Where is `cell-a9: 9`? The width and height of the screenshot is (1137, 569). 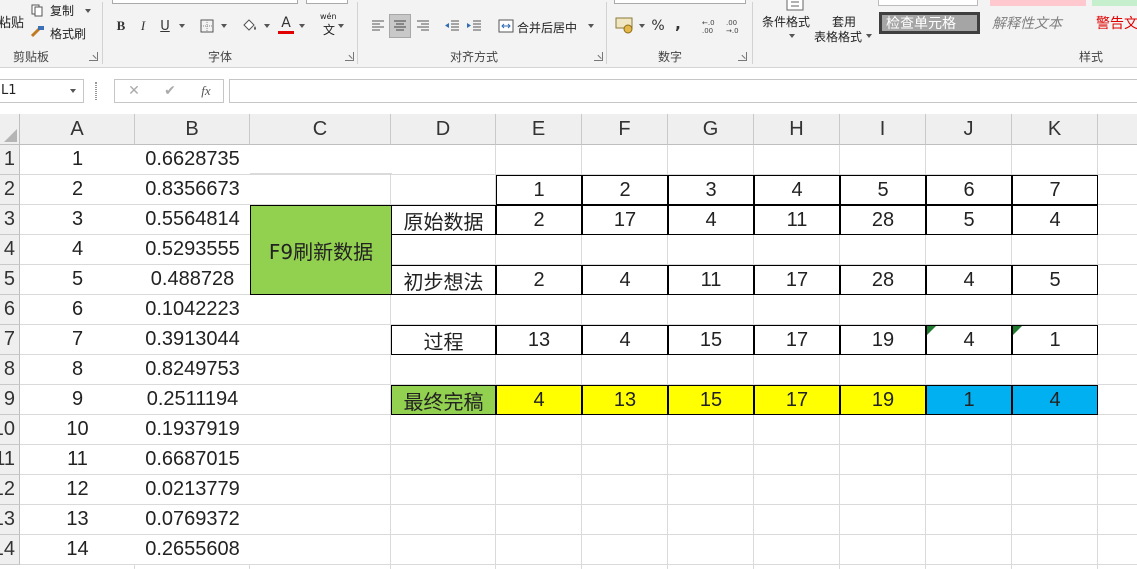
cell-a9: 9 is located at coordinates (77, 399).